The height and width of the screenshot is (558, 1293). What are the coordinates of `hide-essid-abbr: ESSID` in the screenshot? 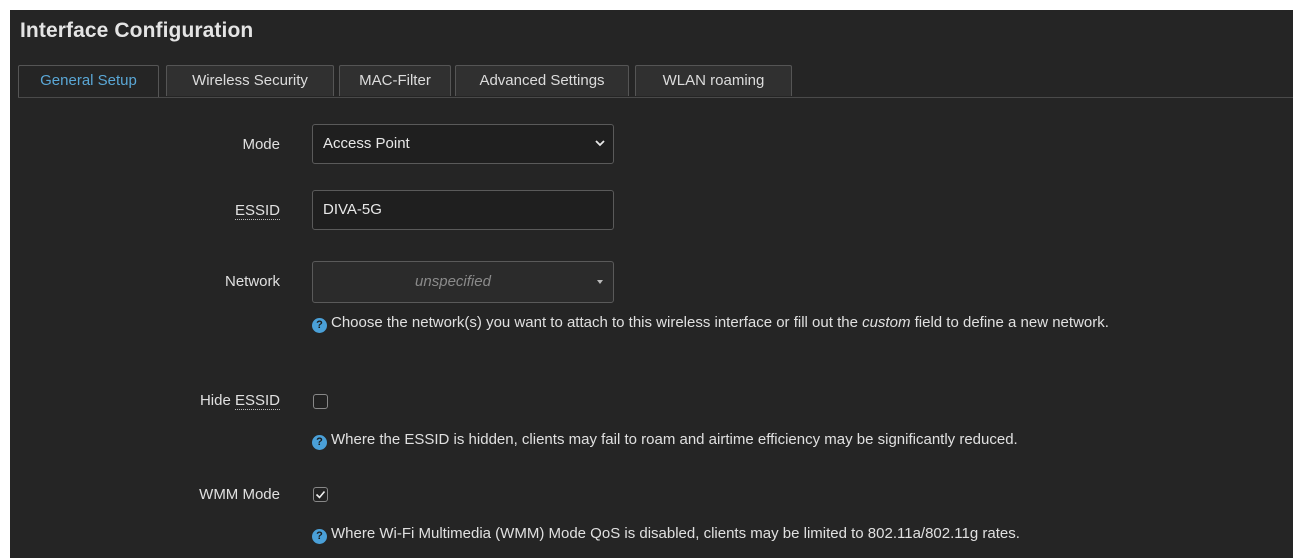 It's located at (257, 401).